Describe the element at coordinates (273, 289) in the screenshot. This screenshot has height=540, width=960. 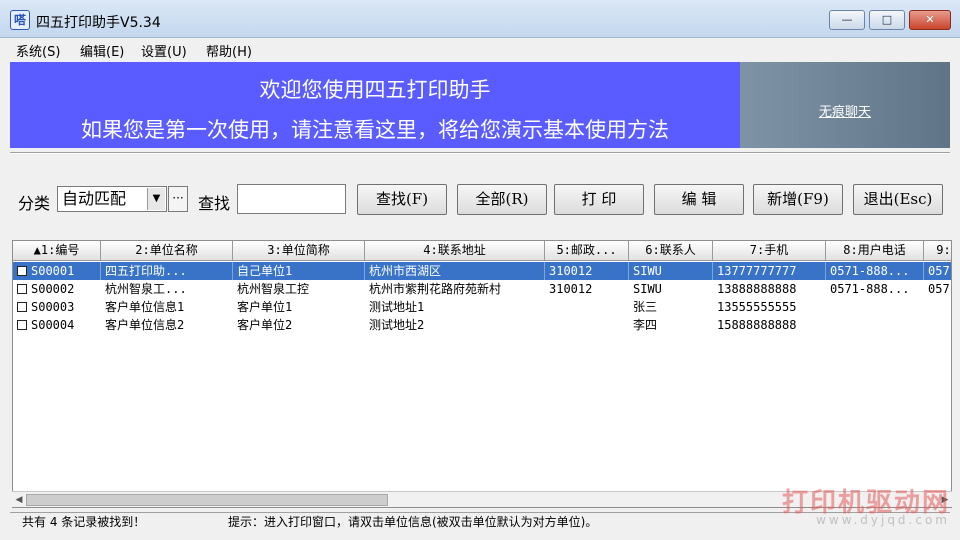
I see `cell-short-name: 杭州智泉工控` at that location.